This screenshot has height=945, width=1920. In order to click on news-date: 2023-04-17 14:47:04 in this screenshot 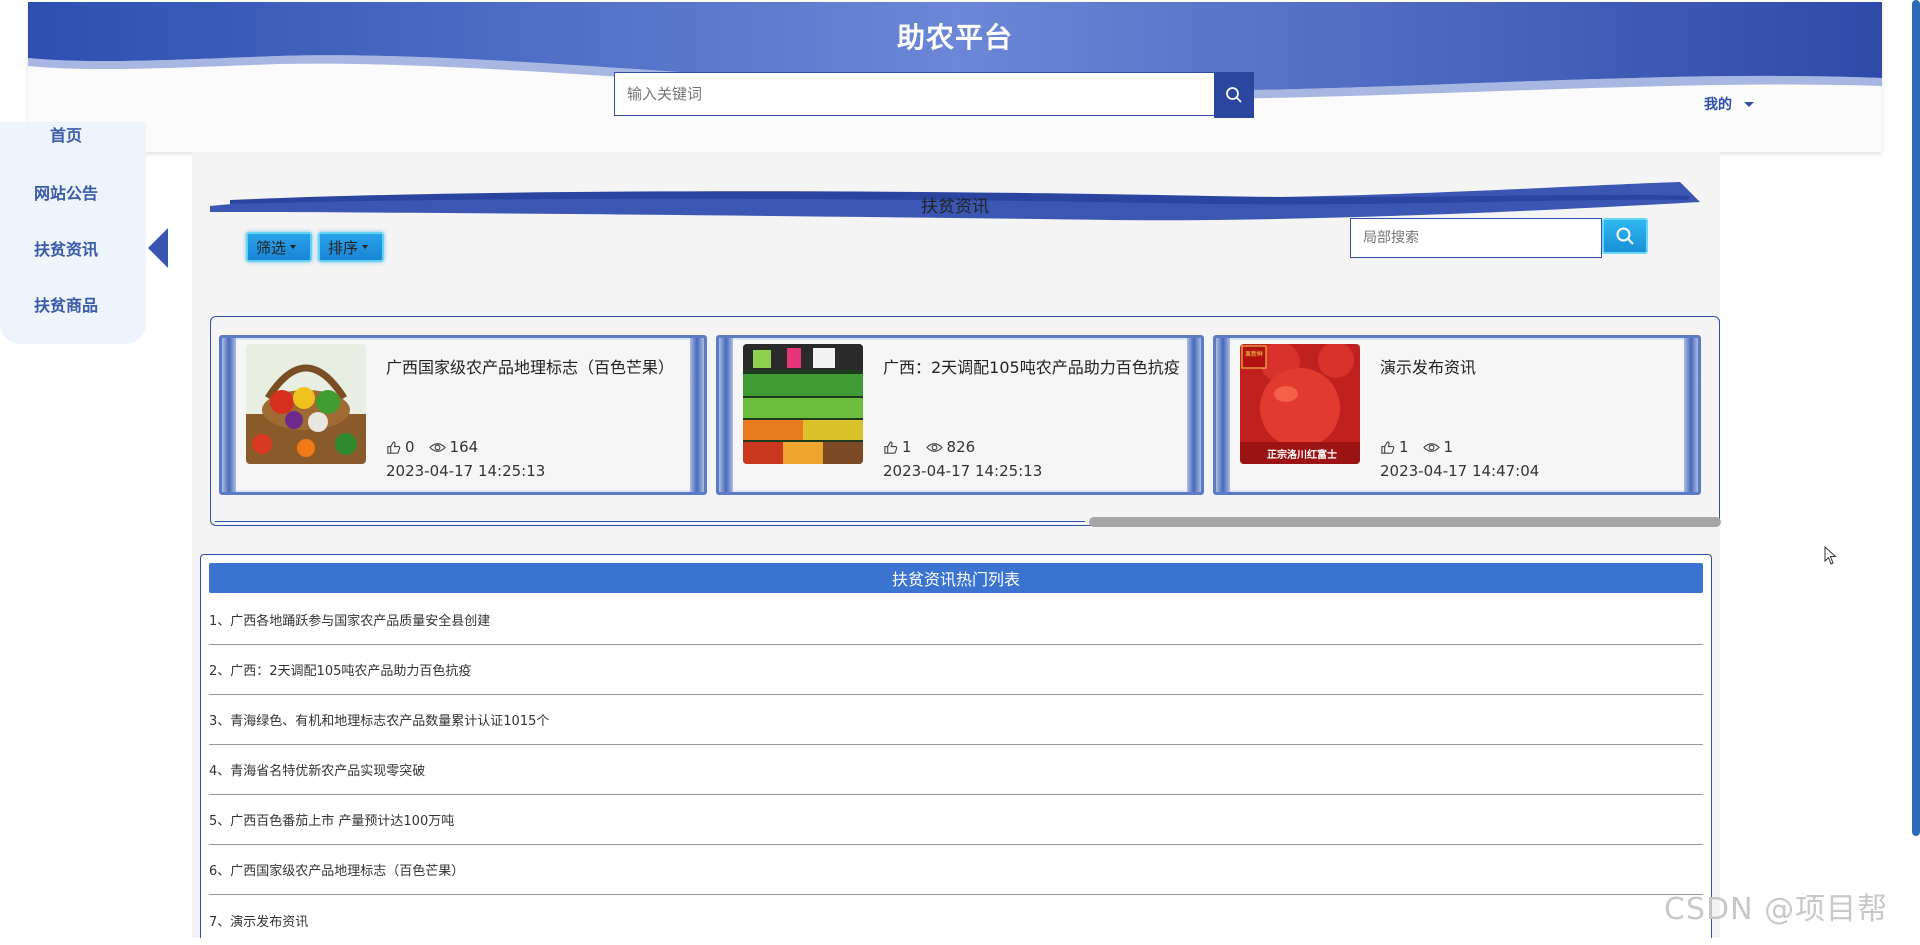, I will do `click(1460, 471)`.